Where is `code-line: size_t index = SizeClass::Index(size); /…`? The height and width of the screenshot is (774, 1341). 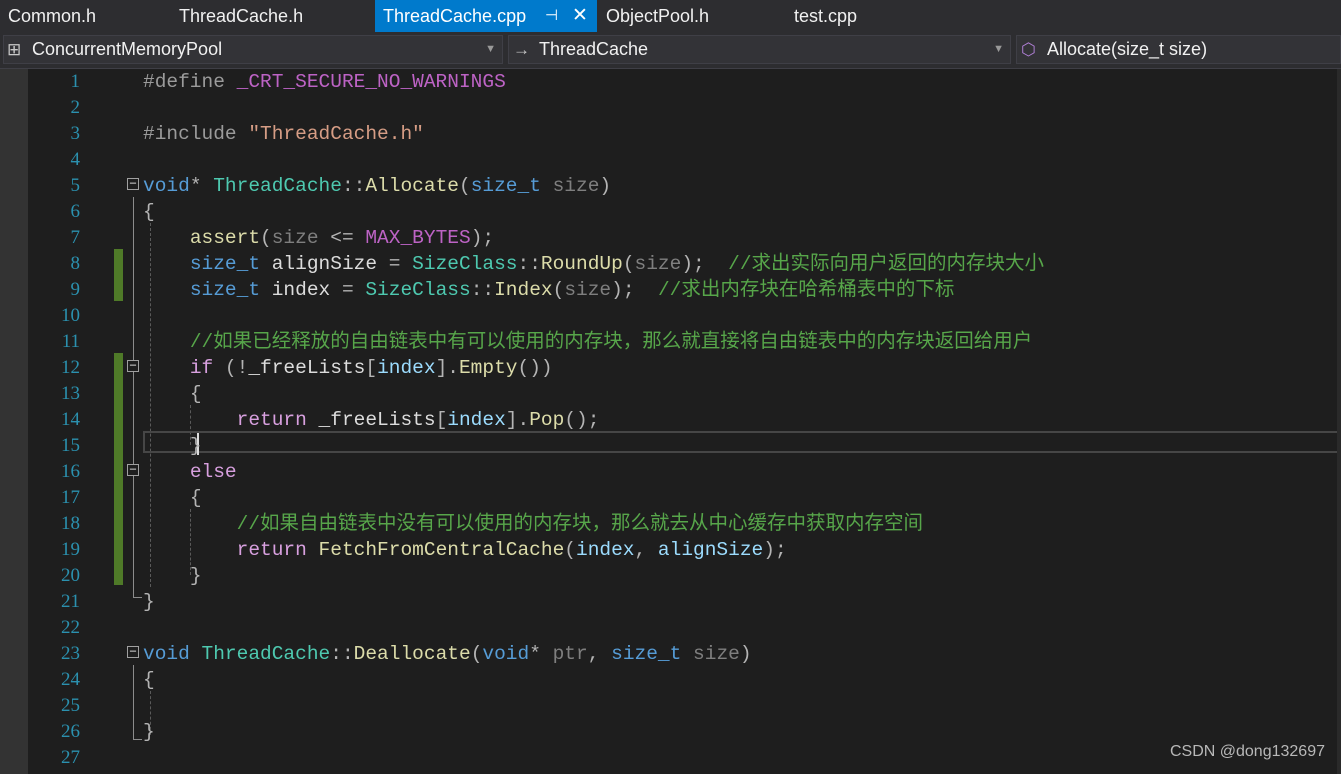
code-line: size_t index = SizeClass::Index(size); /… is located at coordinates (549, 290).